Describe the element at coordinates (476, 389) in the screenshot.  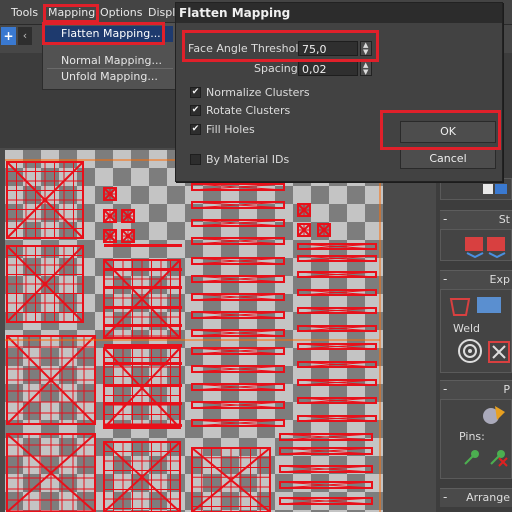
I see `rollout-peel-header: - P` at that location.